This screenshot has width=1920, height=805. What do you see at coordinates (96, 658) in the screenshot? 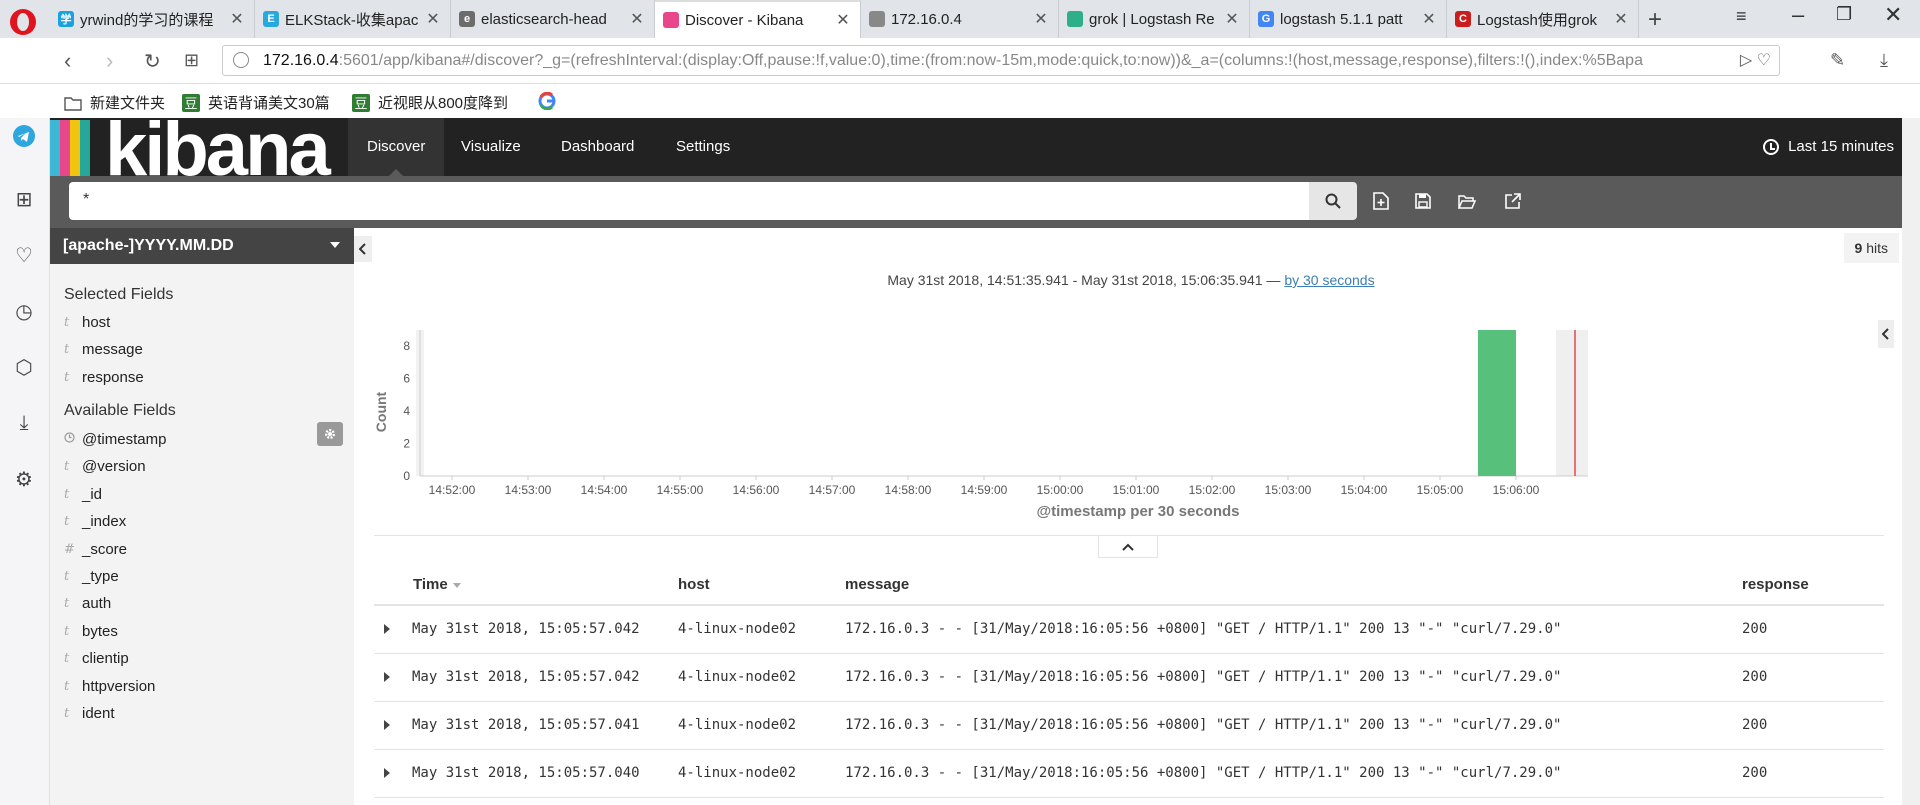
I see `field-item: t clientip` at bounding box center [96, 658].